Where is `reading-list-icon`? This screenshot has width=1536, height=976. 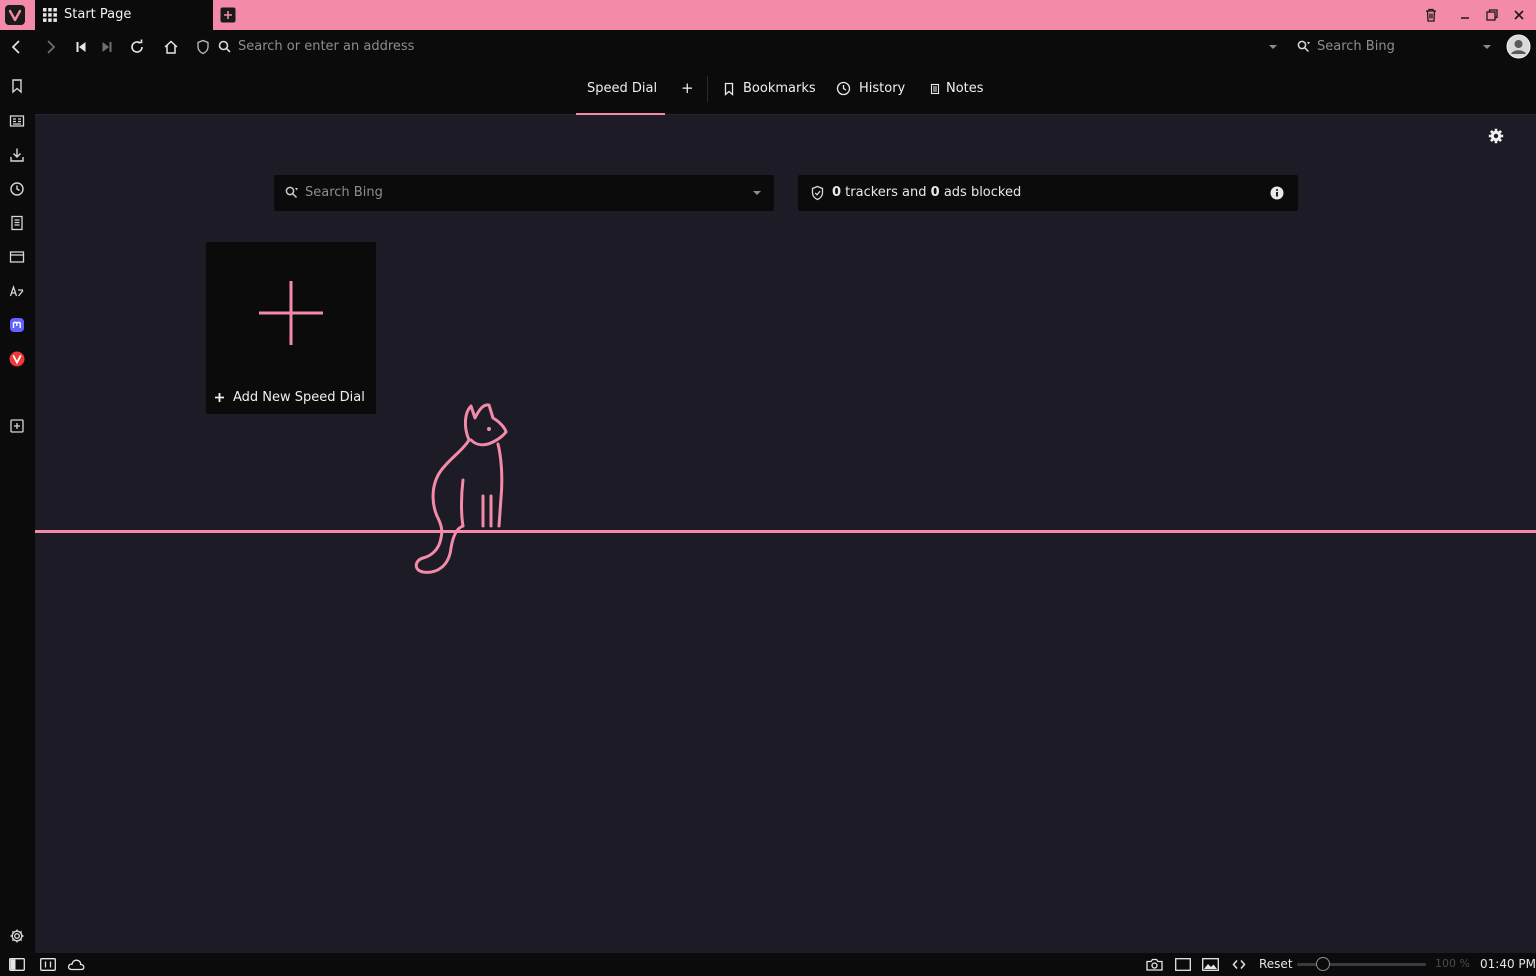 reading-list-icon is located at coordinates (17, 121).